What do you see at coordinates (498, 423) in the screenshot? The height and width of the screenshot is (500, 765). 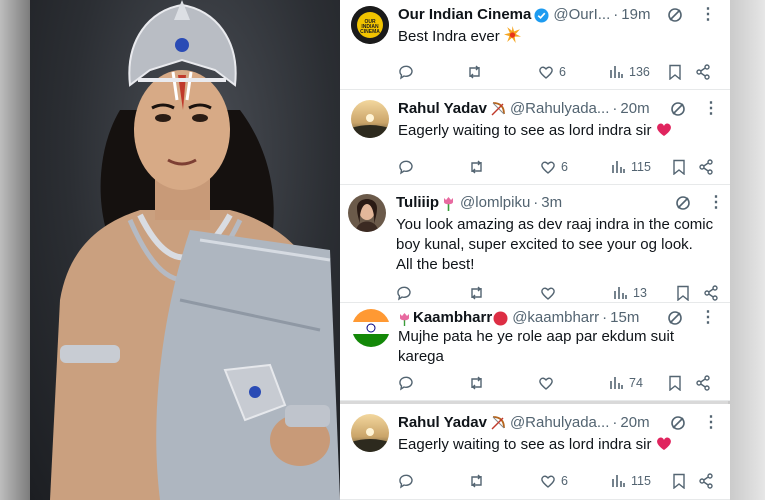 I see `bow-arrow-icon` at bounding box center [498, 423].